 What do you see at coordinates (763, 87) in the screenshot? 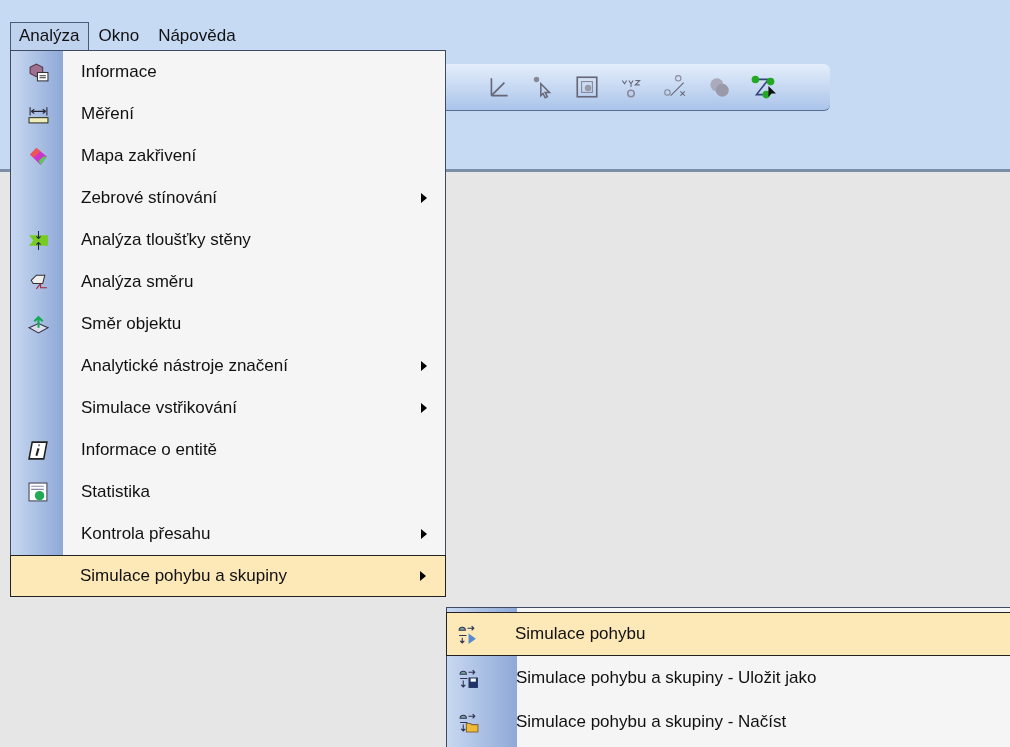
I see `node-links-icon` at bounding box center [763, 87].